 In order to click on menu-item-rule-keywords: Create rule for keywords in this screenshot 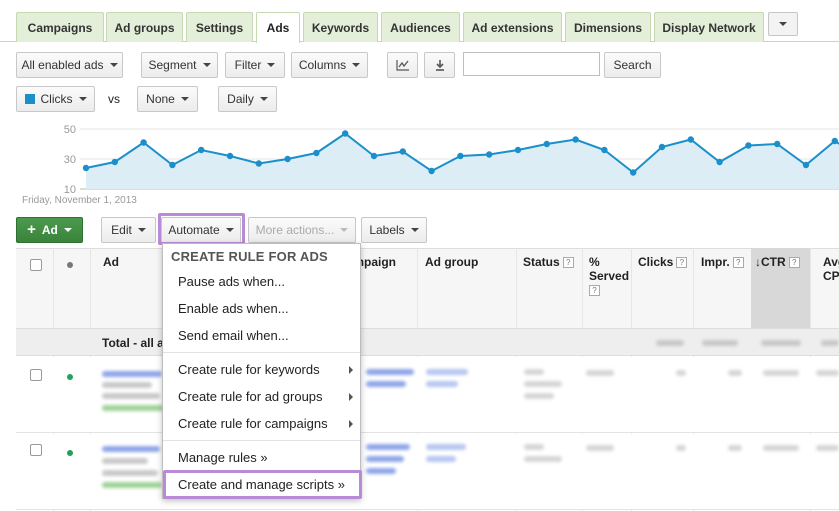, I will do `click(249, 369)`.